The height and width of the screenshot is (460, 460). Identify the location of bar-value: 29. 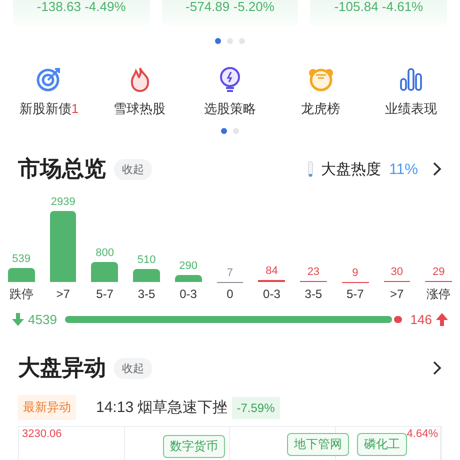
(439, 272).